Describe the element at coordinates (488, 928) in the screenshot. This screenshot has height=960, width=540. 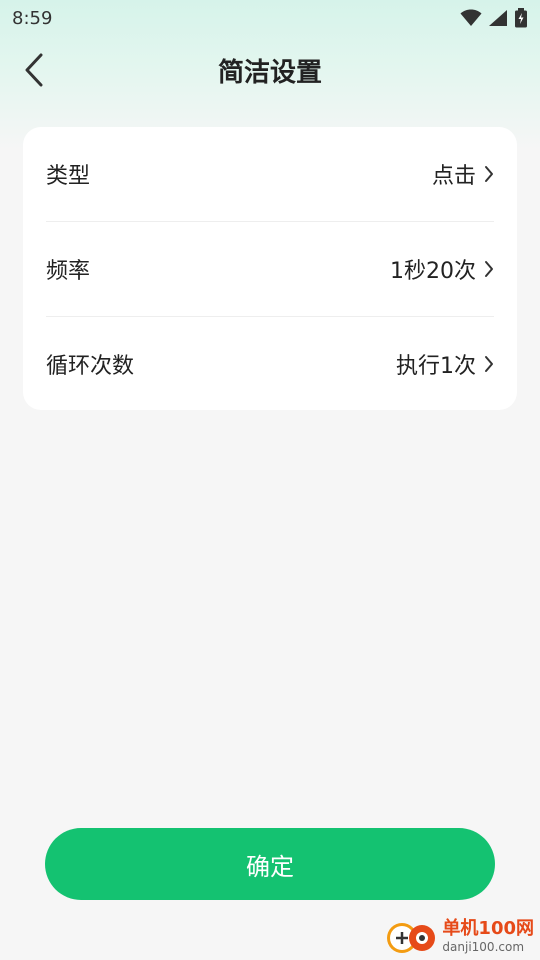
I see `watermark-name: 单机100网` at that location.